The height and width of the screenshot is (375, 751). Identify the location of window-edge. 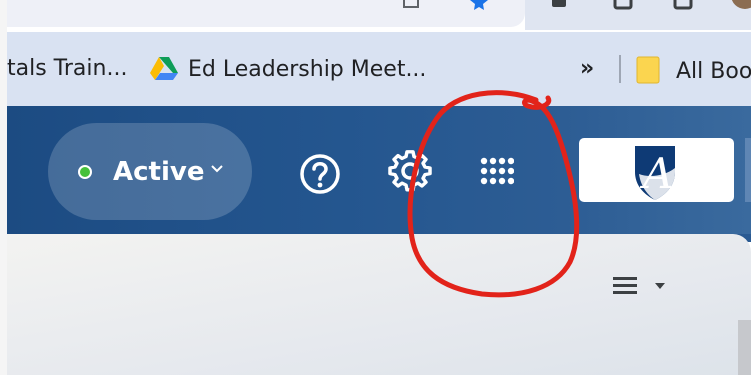
(3, 187).